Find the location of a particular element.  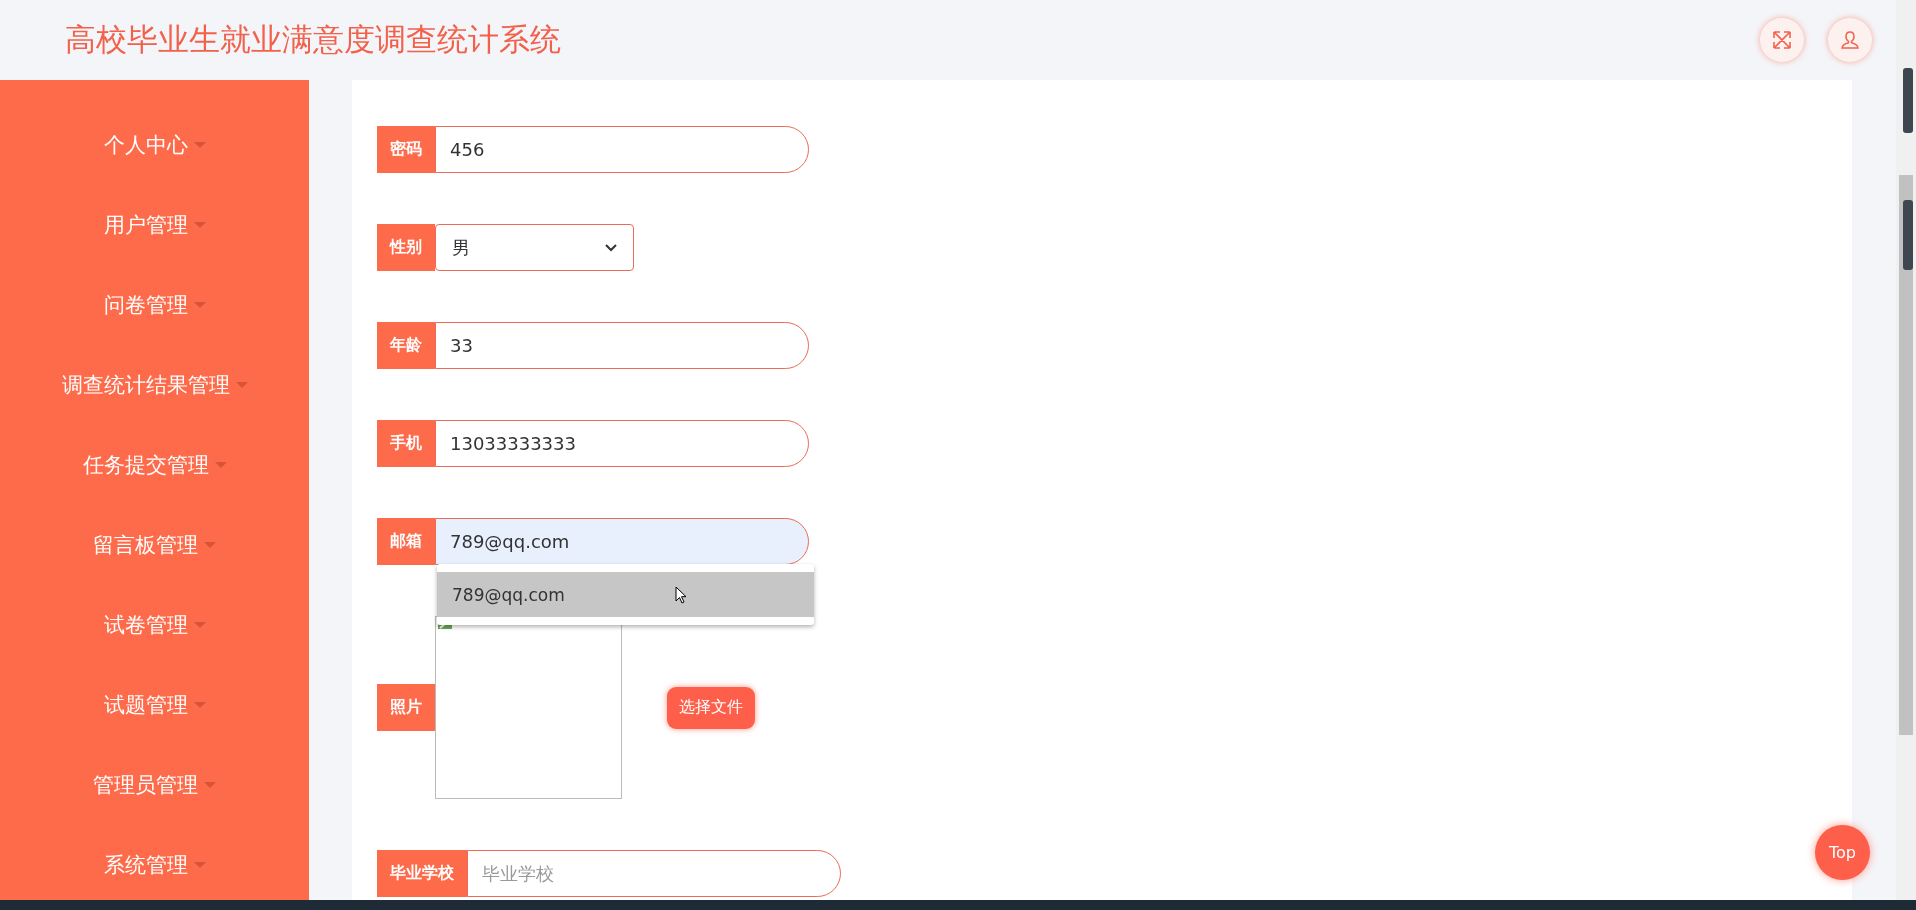

fullscreen-icon is located at coordinates (1782, 40).